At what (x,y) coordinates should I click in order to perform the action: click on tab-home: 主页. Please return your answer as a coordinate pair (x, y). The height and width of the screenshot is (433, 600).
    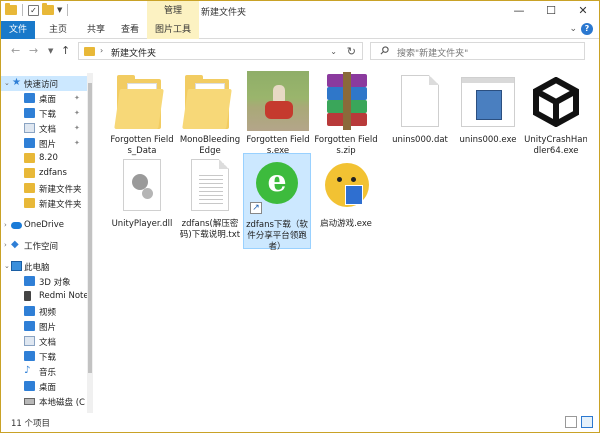
    Looking at the image, I should click on (58, 30).